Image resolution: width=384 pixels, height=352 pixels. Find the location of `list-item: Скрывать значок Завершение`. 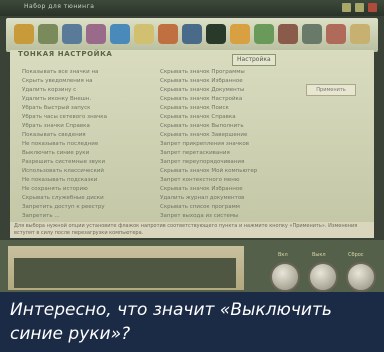

list-item: Скрывать значок Завершение is located at coordinates (226, 135).